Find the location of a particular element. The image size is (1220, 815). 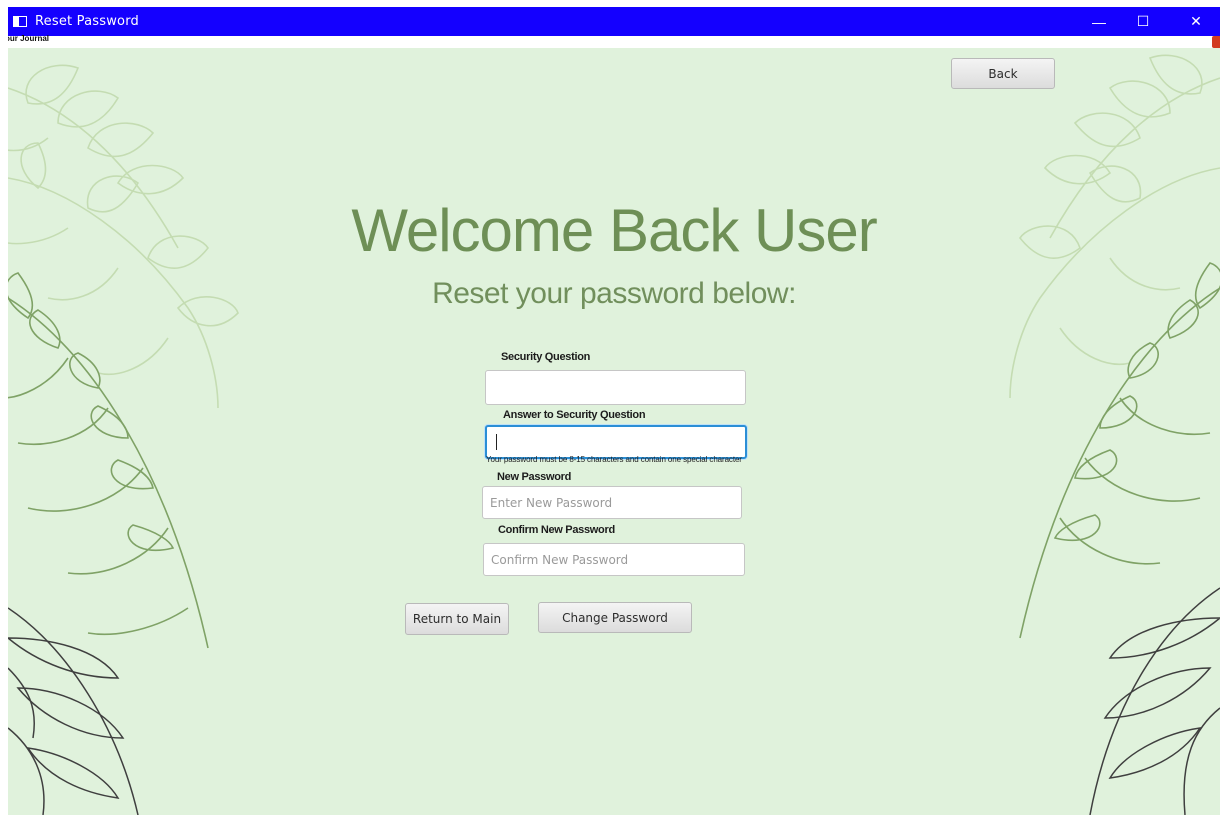

maximize-icon: ☐ is located at coordinates (1143, 21).